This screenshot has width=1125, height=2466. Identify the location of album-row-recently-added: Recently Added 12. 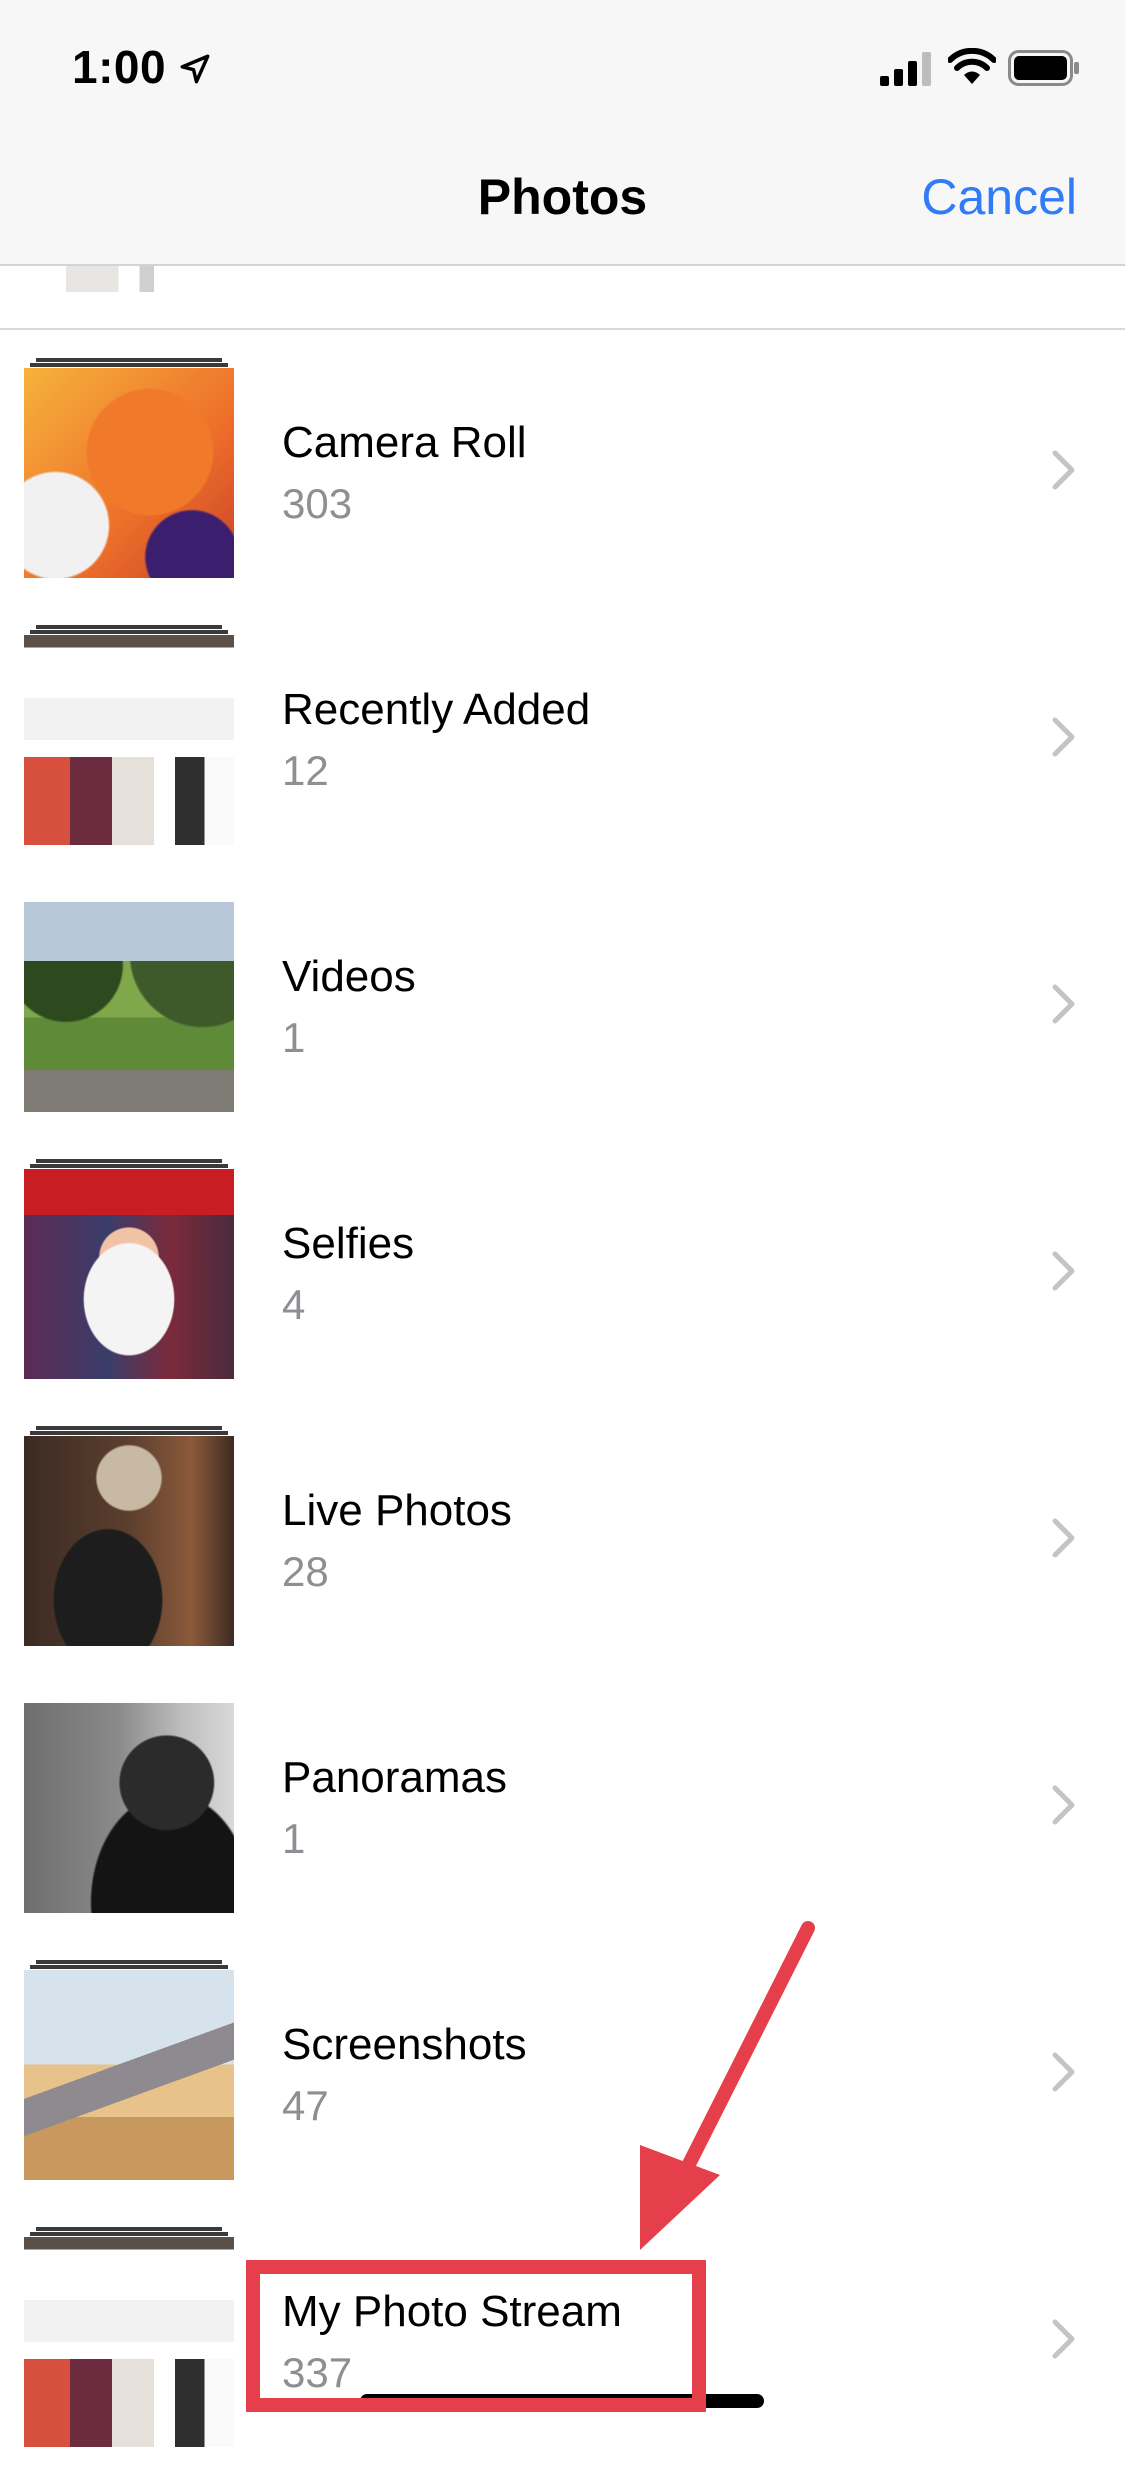
(562, 730).